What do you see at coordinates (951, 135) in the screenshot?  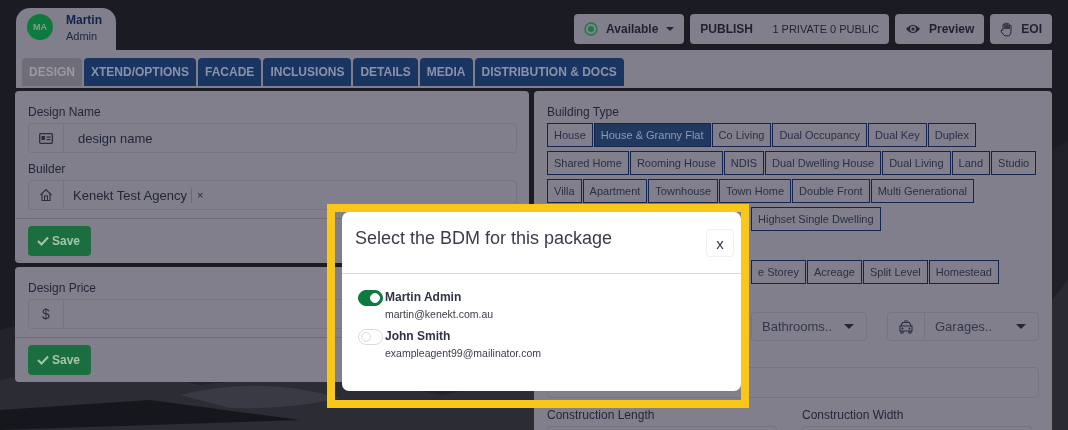 I see `building-type-option: Duplex` at bounding box center [951, 135].